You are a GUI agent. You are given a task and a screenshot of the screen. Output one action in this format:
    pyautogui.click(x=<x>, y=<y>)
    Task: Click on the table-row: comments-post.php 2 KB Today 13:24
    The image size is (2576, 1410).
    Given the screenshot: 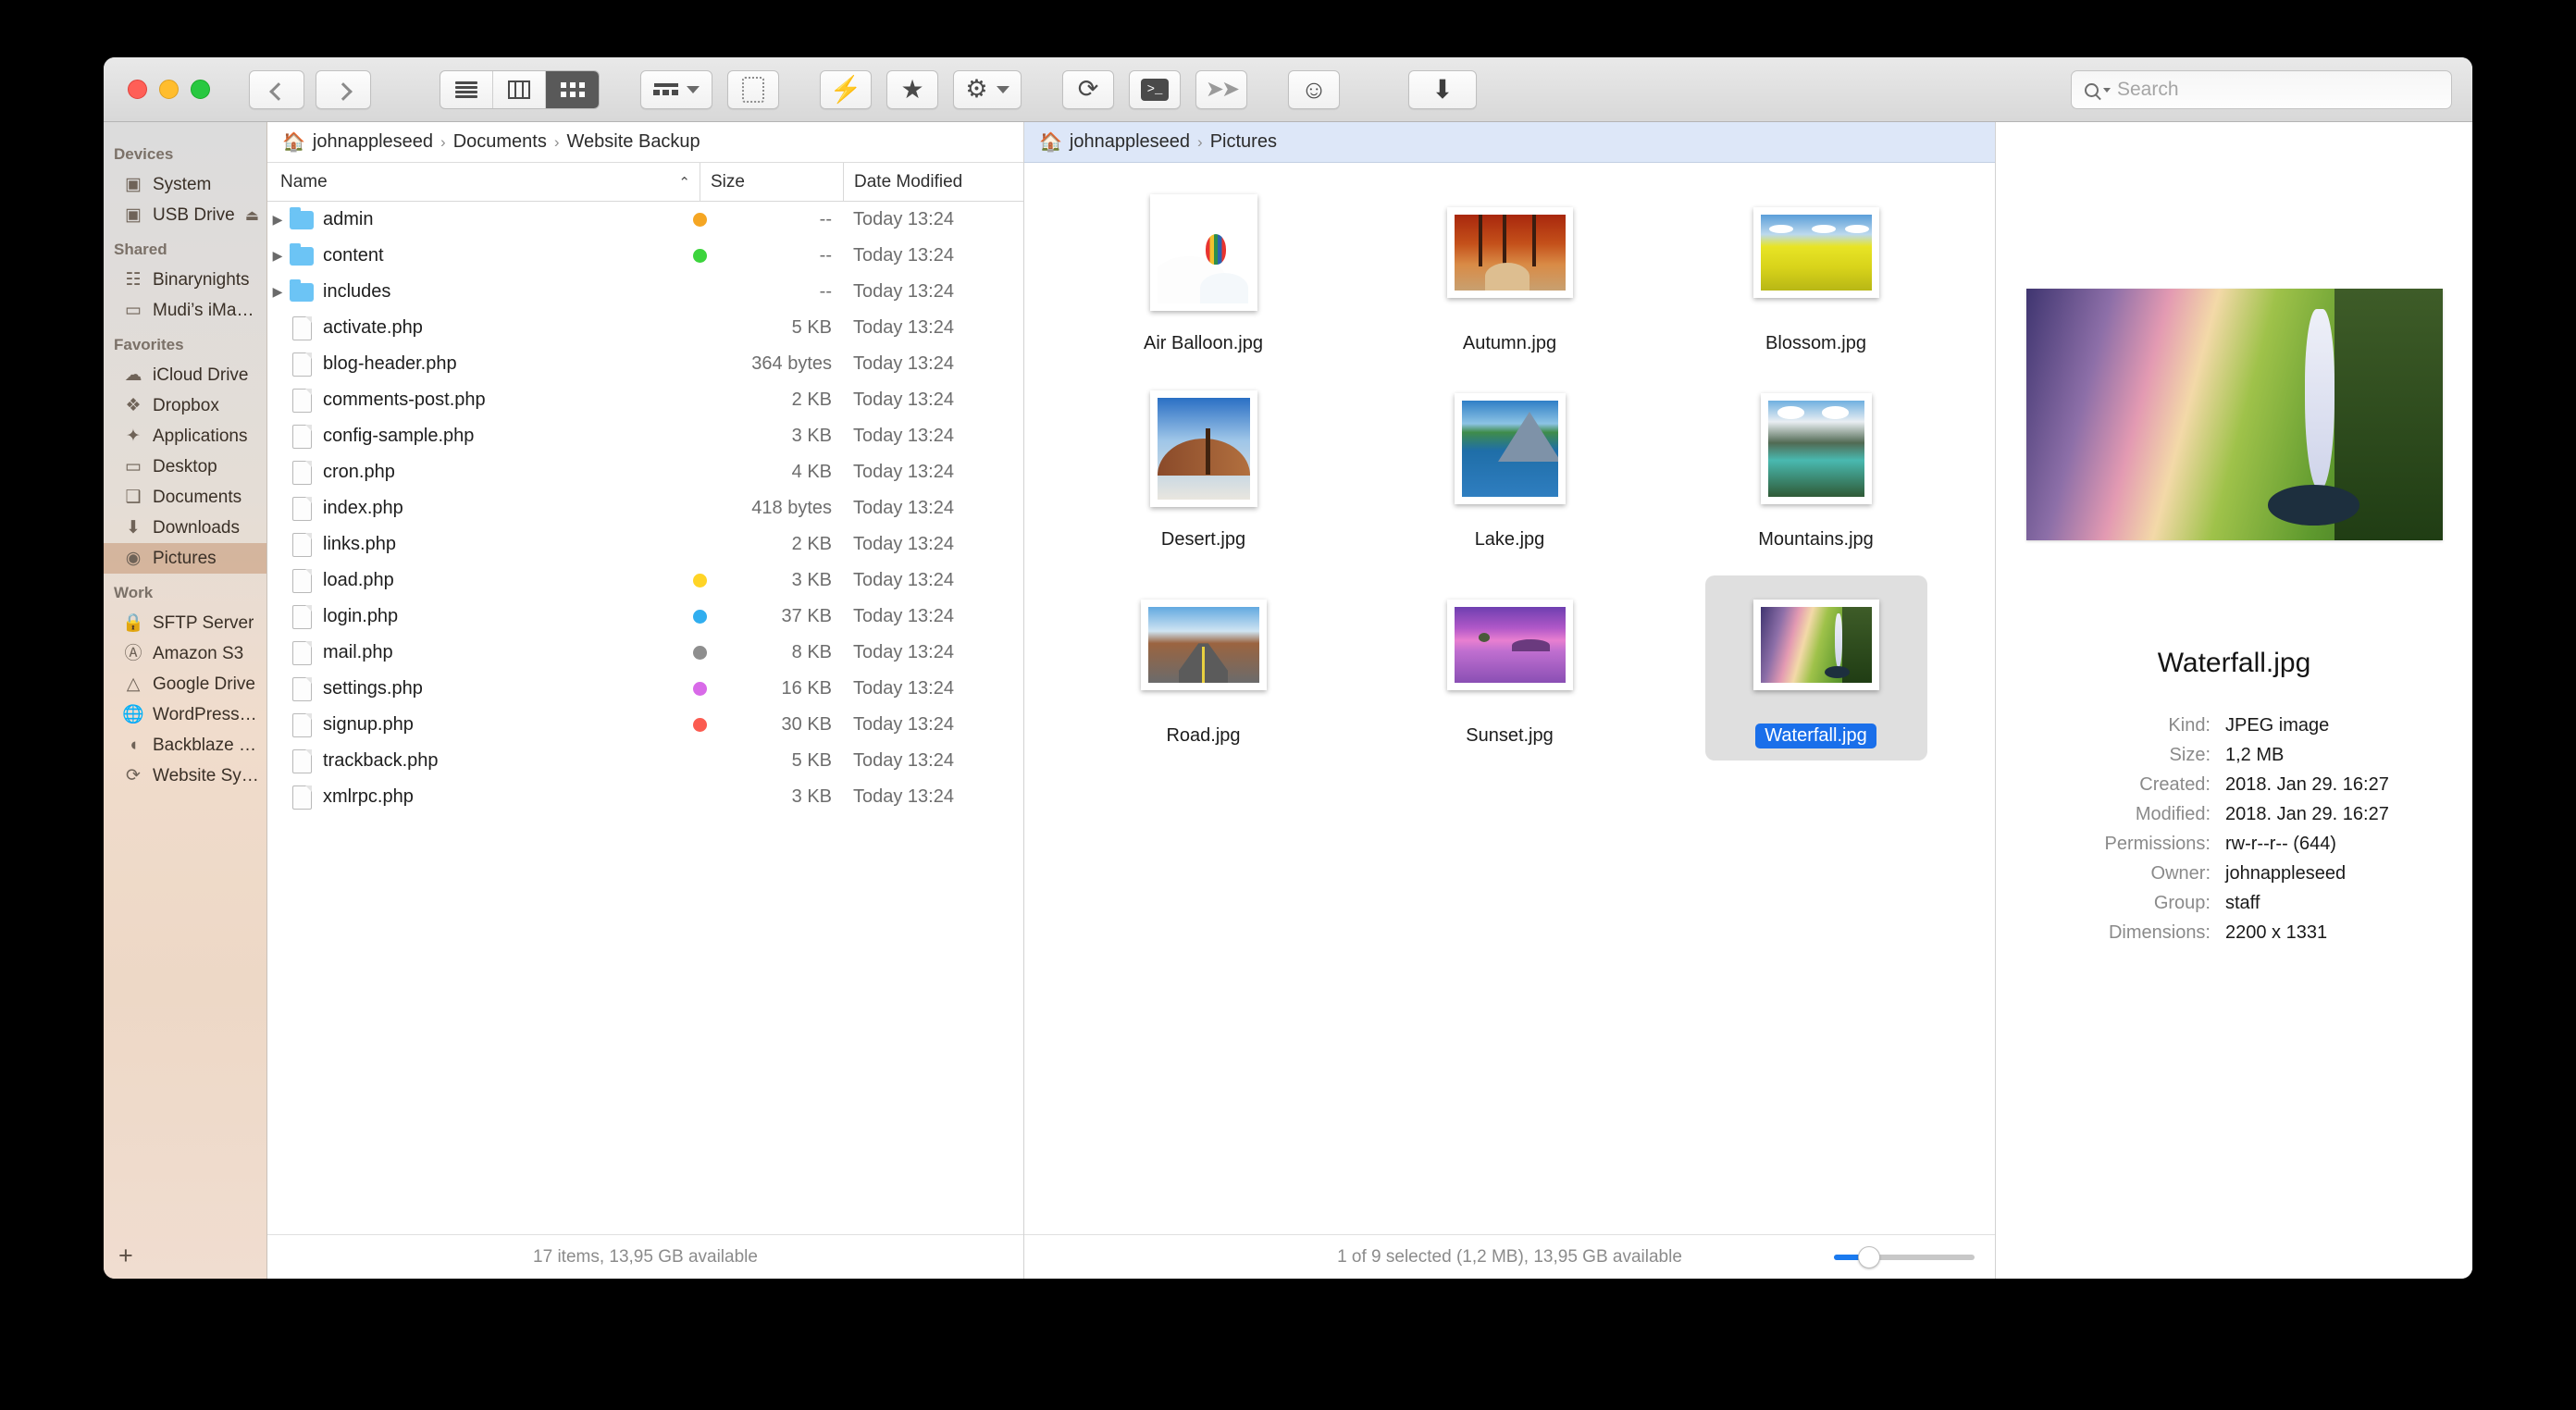 What is the action you would take?
    pyautogui.click(x=645, y=400)
    